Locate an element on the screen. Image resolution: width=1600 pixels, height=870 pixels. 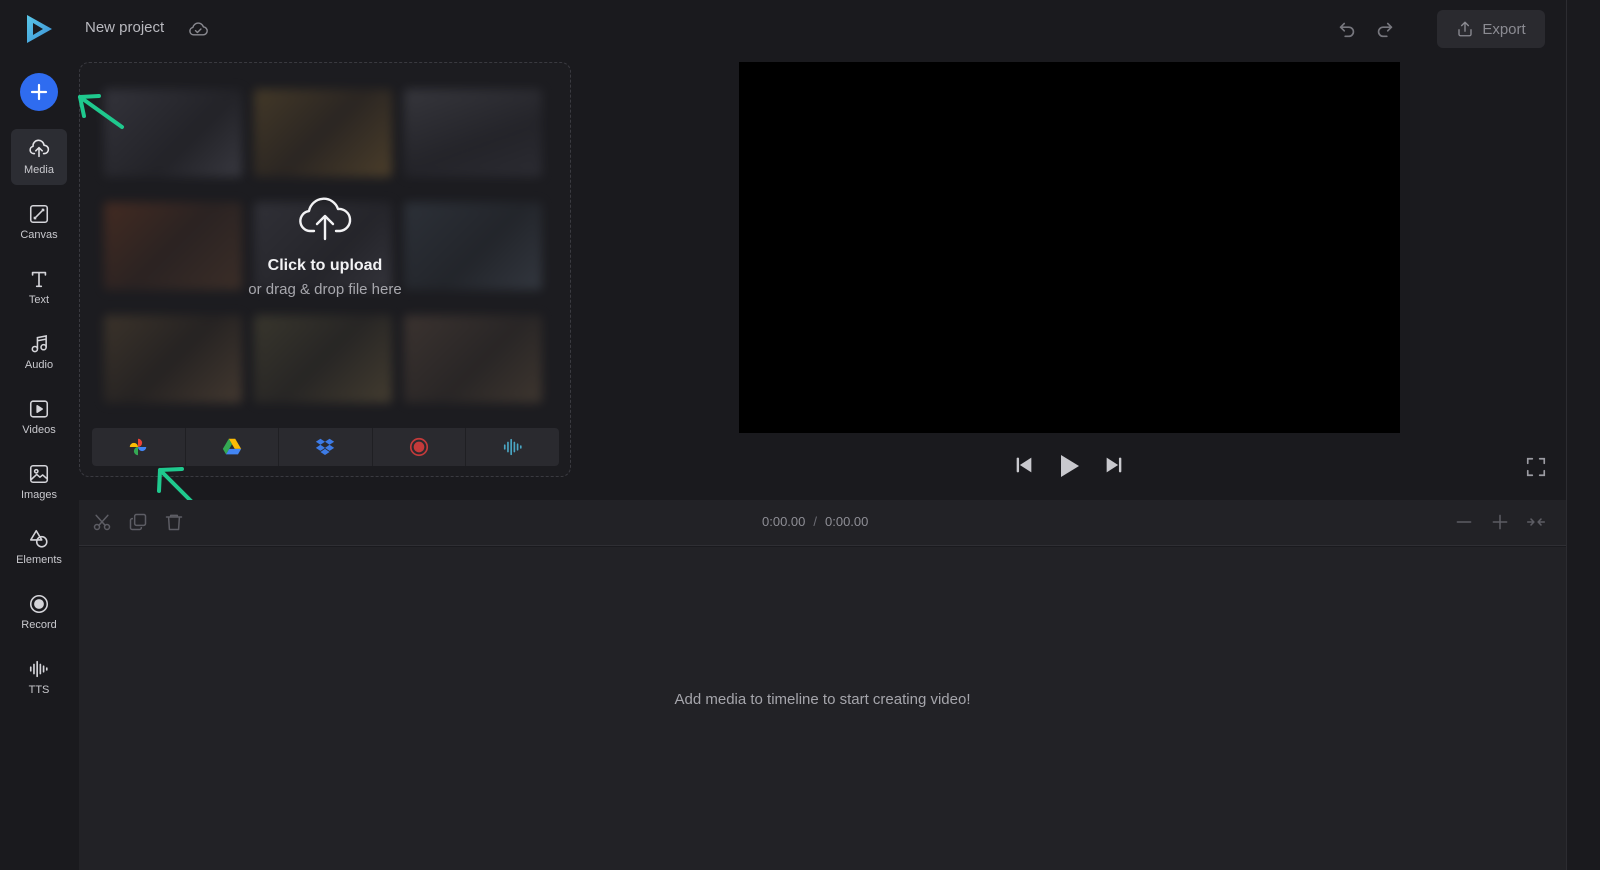
sidebar-item-label: Elements is located at coordinates (39, 560).